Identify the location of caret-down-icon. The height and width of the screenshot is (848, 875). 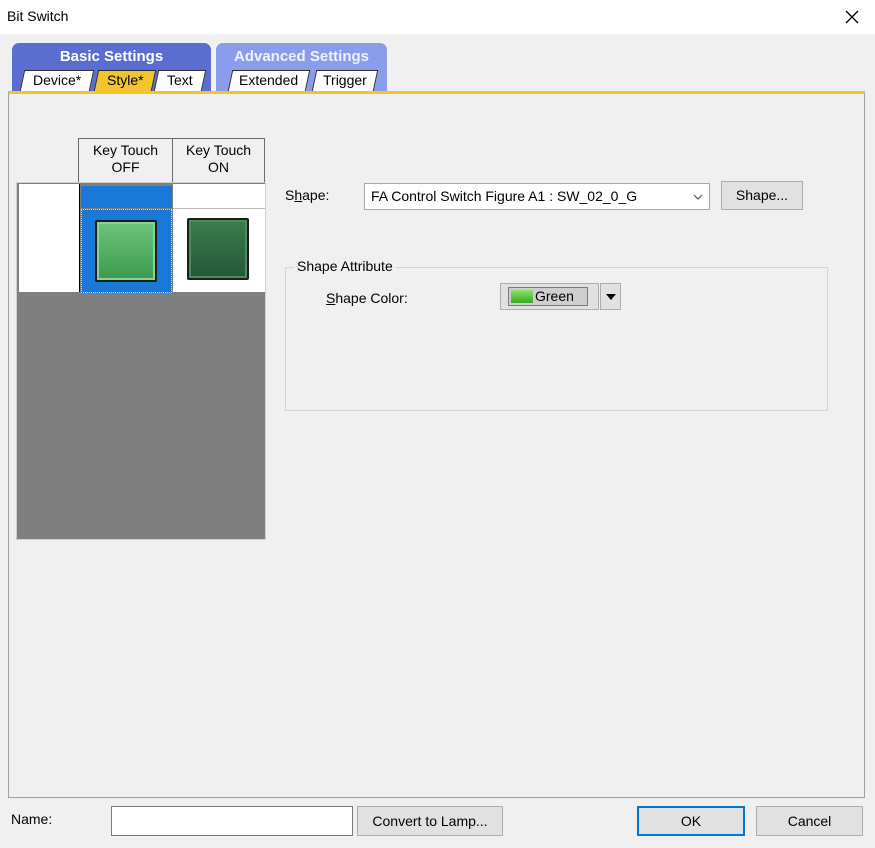
(610, 296).